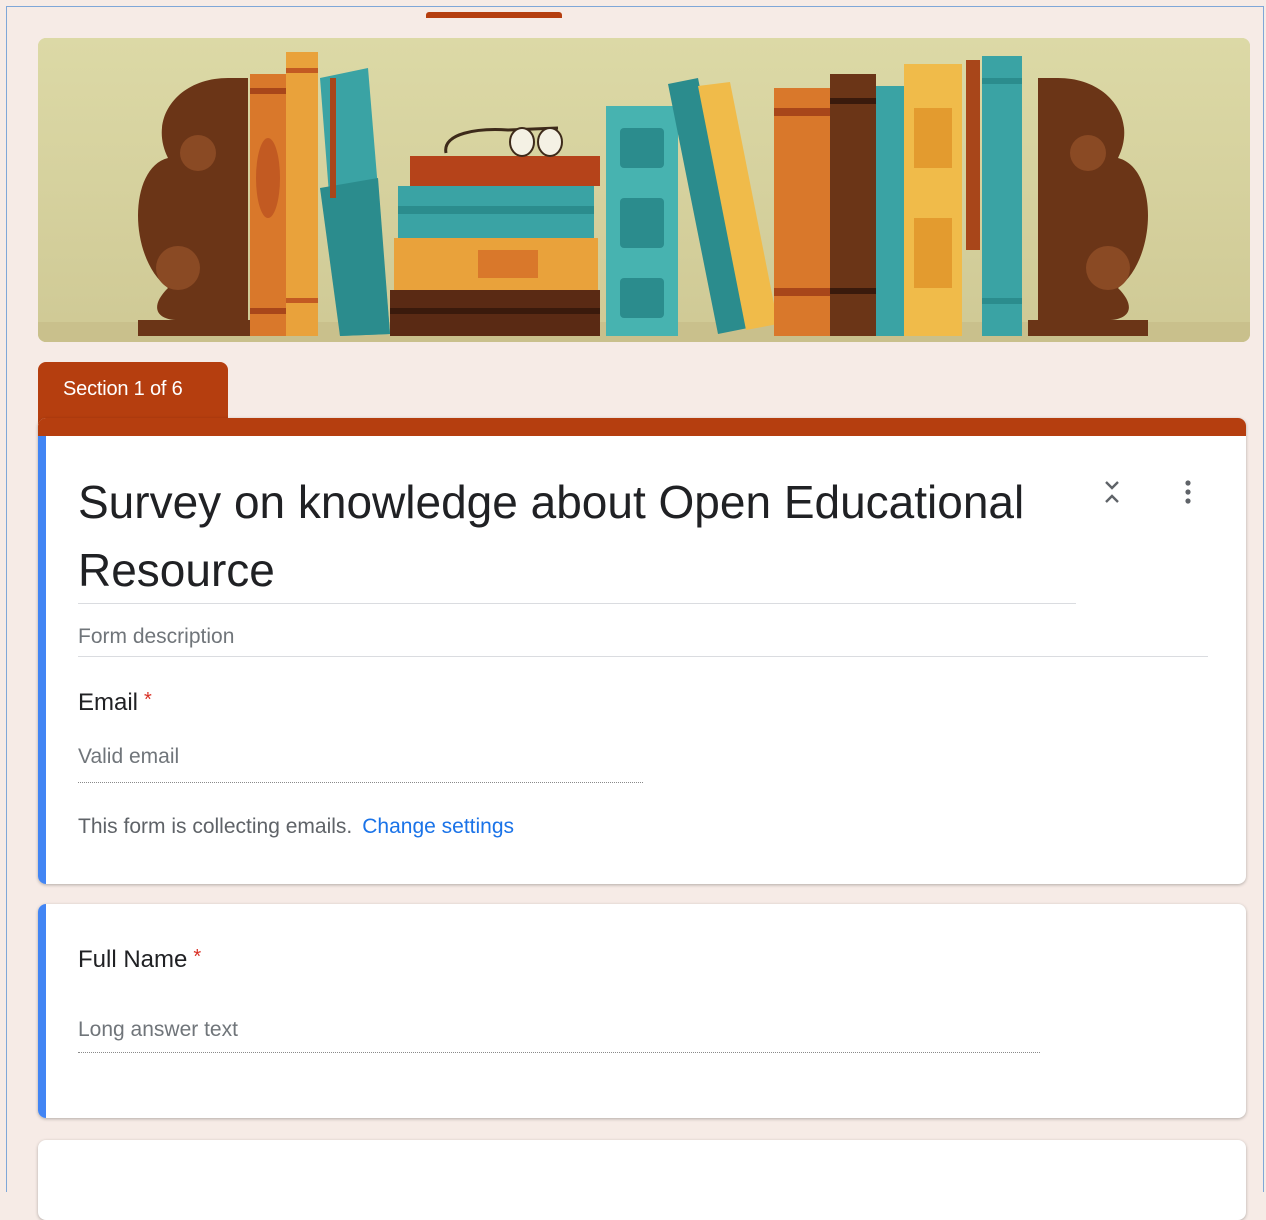  What do you see at coordinates (215, 826) in the screenshot?
I see `collecting-emails-text: This form is collecting emails.` at bounding box center [215, 826].